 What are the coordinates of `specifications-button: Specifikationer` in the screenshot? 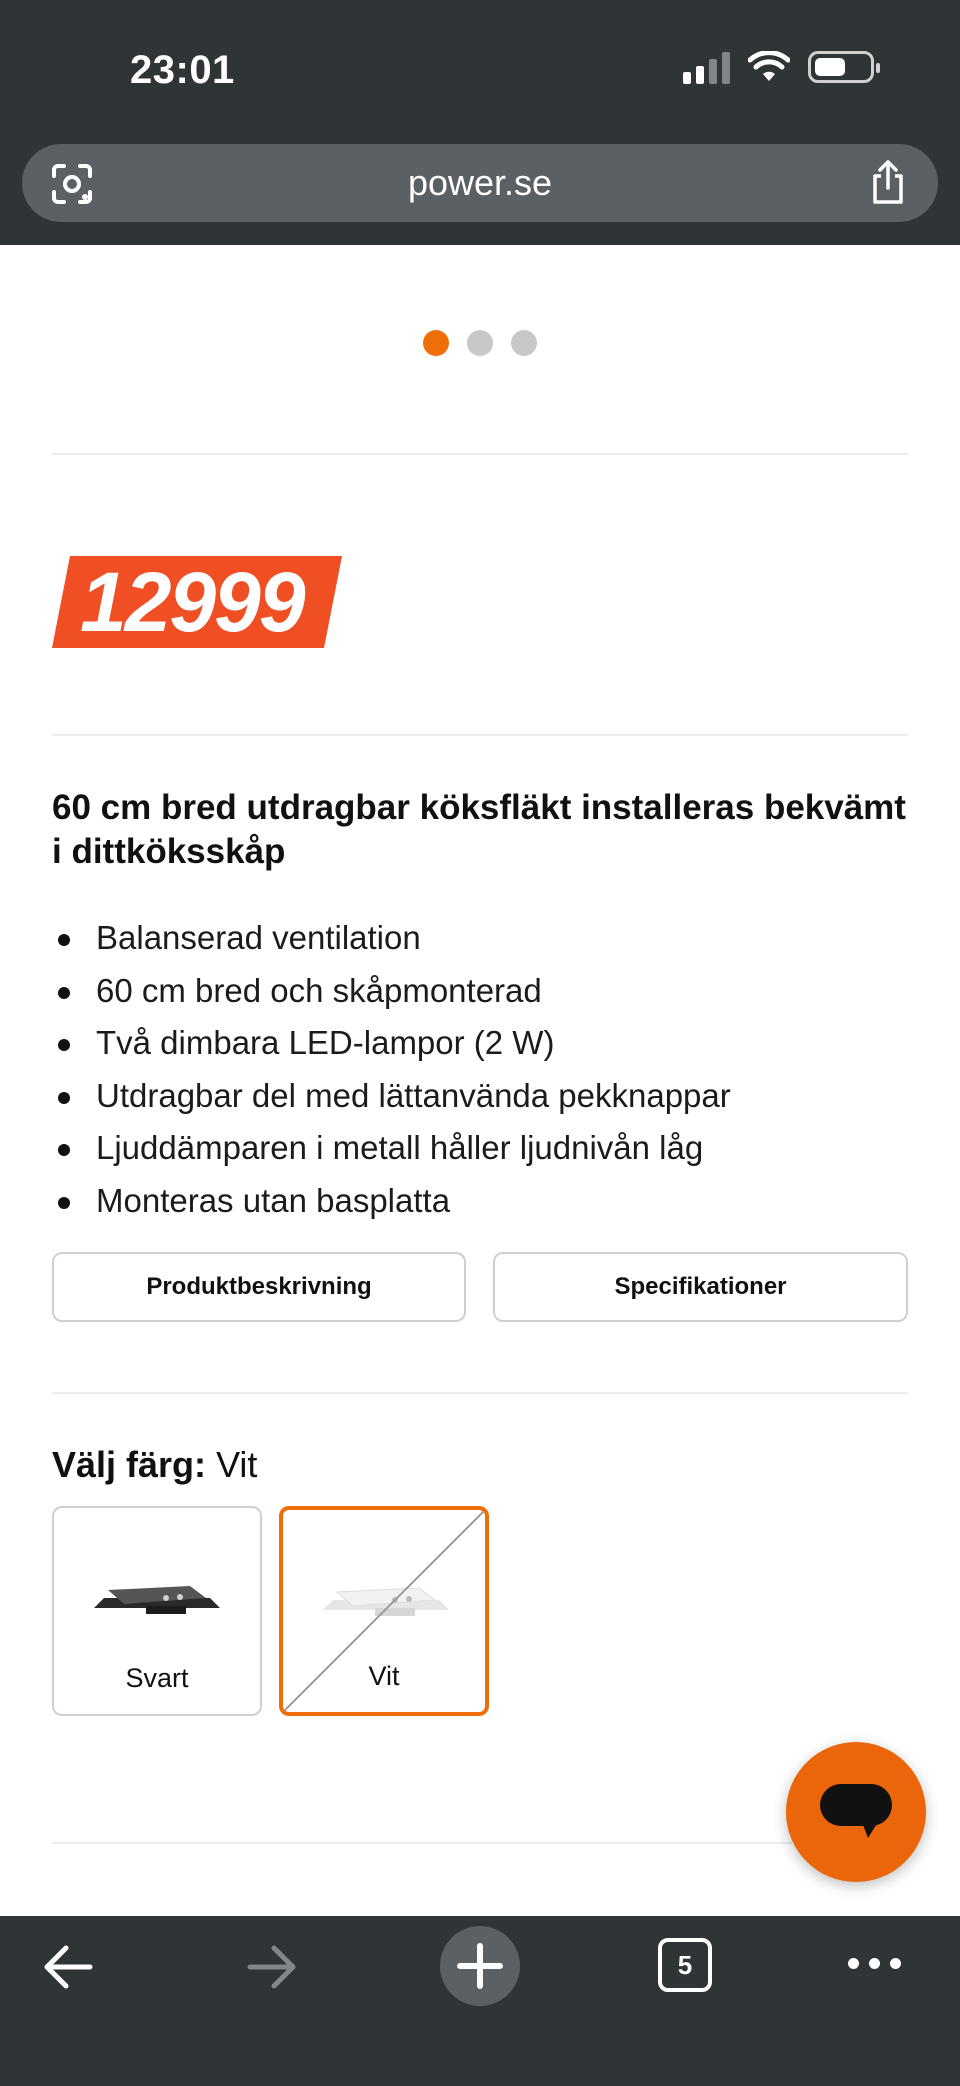 It's located at (700, 1287).